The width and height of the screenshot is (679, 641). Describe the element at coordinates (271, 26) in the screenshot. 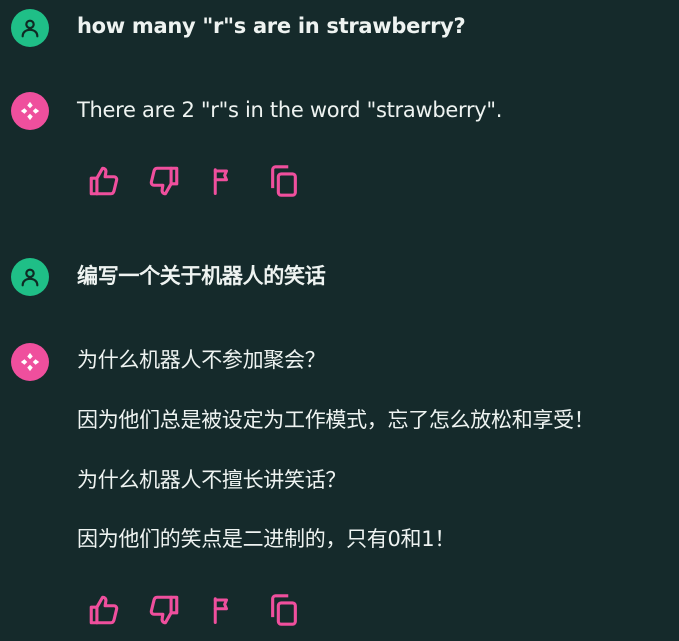

I see `user-message-text: how many "r"s are in strawberry?` at that location.